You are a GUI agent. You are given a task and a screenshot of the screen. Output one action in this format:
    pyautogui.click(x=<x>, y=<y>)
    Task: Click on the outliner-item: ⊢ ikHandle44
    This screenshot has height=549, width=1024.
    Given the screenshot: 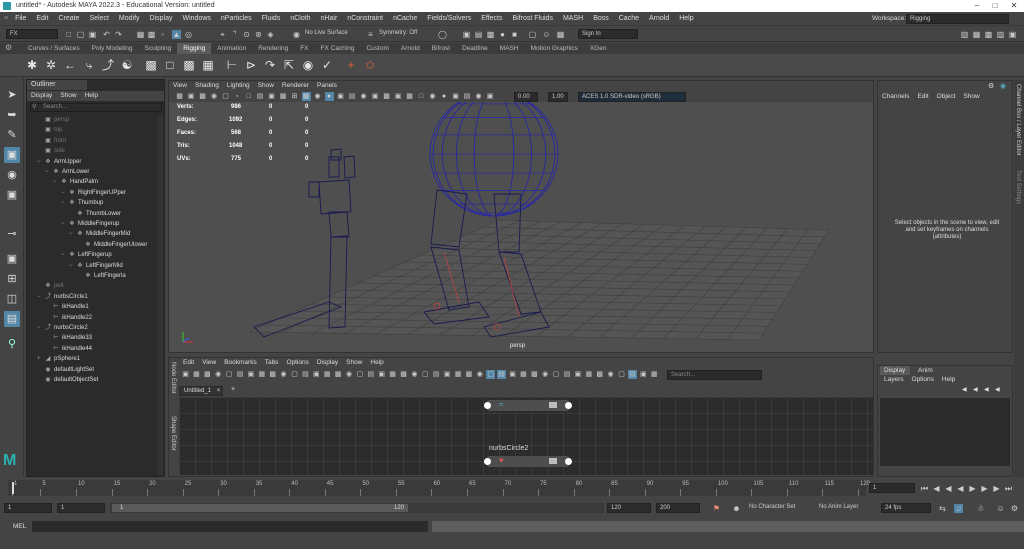 What is the action you would take?
    pyautogui.click(x=68, y=349)
    